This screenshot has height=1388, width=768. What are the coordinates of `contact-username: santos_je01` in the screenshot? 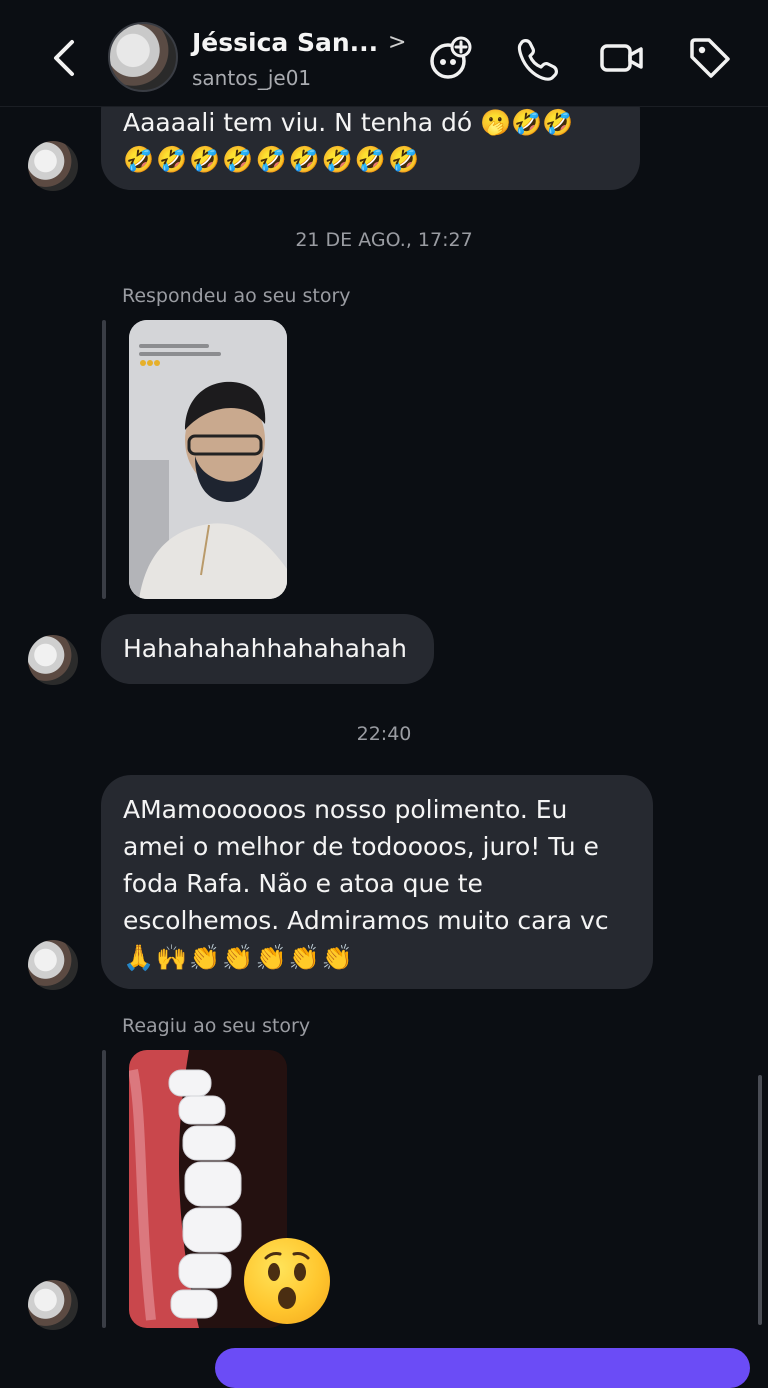 It's located at (251, 78).